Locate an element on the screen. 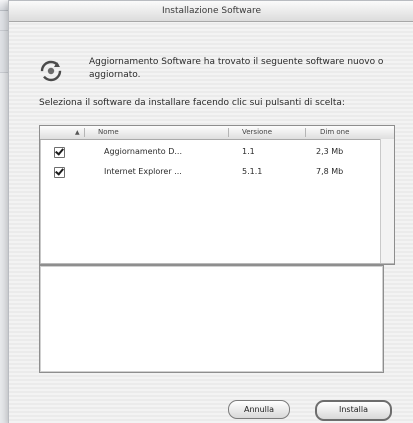 This screenshot has width=413, height=423. table-row: Internet Explorer ... 5.1.1 7,8 Mb is located at coordinates (217, 172).